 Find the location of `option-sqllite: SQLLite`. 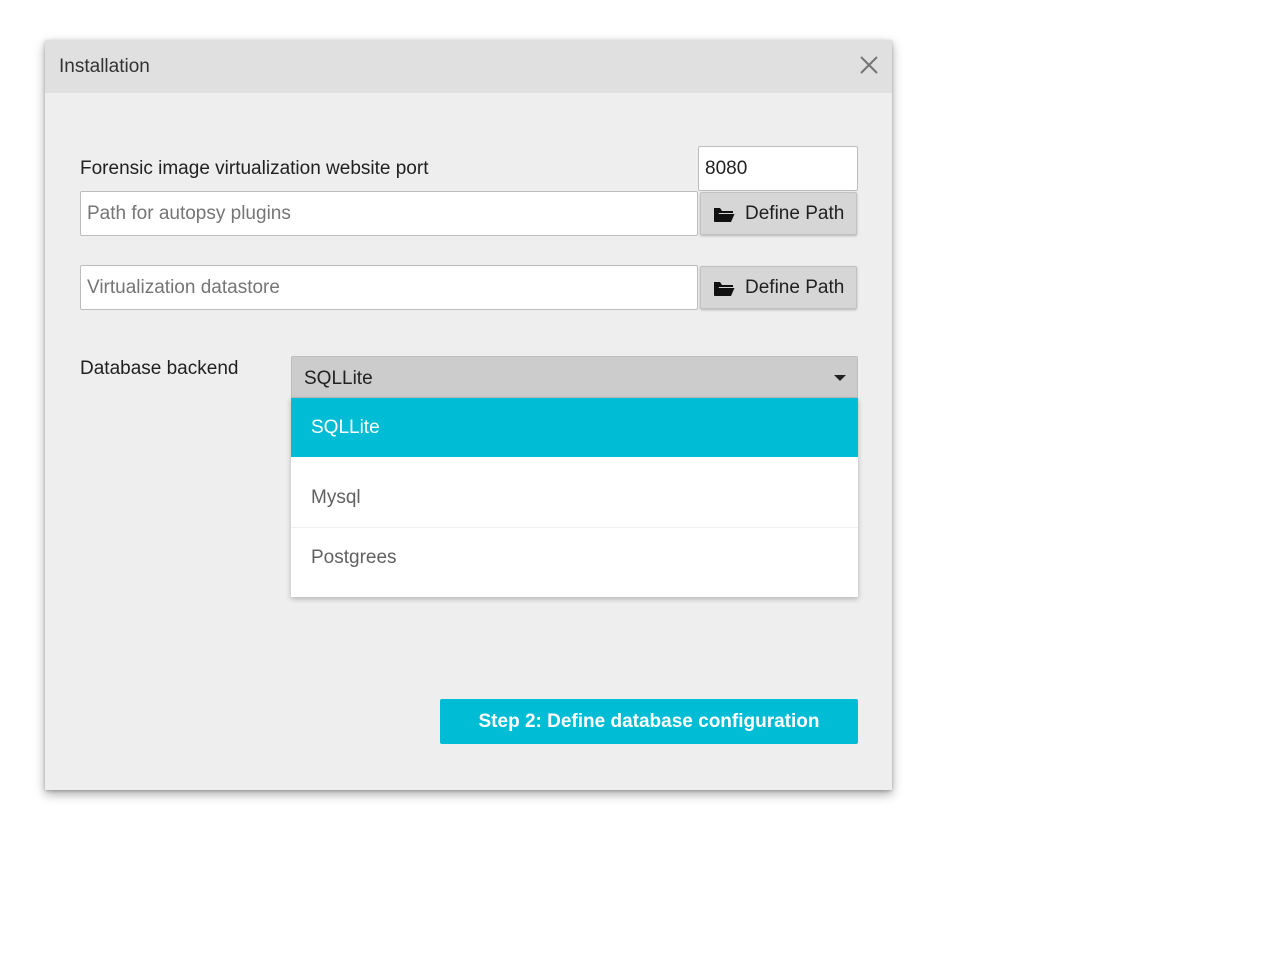

option-sqllite: SQLLite is located at coordinates (574, 427).